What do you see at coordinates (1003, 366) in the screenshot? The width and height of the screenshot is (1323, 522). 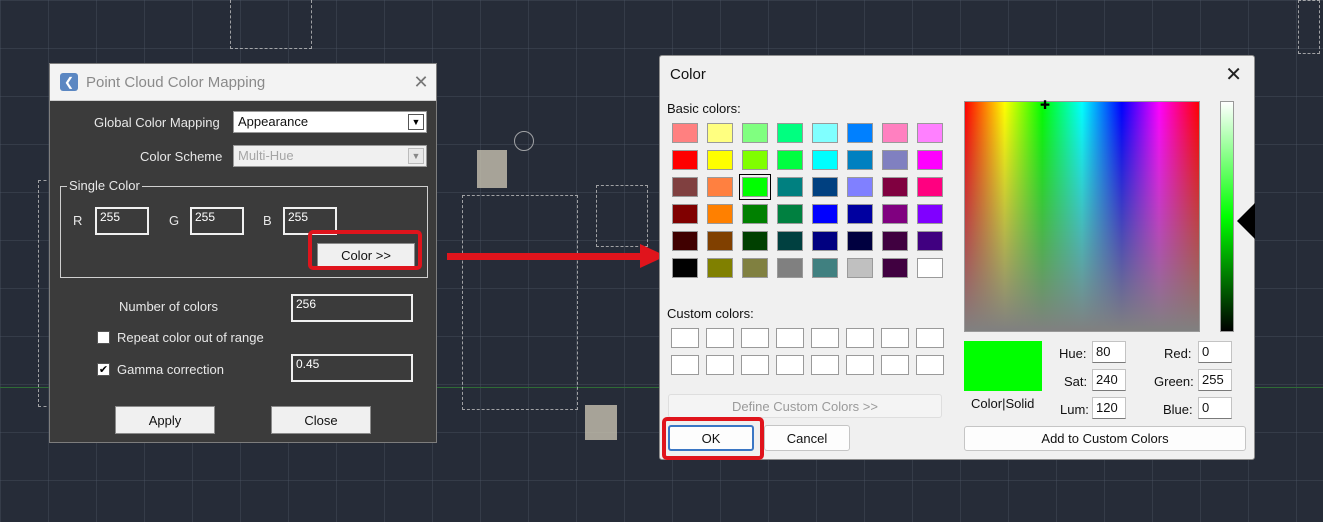 I see `color-preview` at bounding box center [1003, 366].